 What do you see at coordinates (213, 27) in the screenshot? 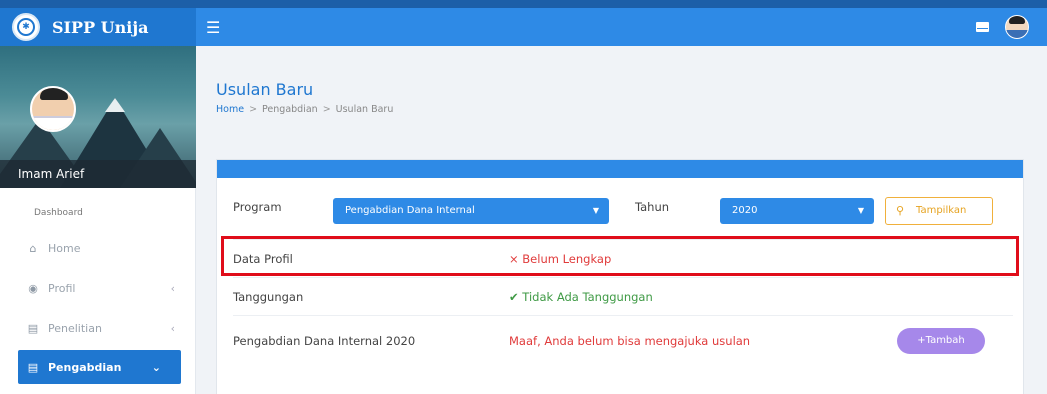
I see `hamburger-icon: ☰` at bounding box center [213, 27].